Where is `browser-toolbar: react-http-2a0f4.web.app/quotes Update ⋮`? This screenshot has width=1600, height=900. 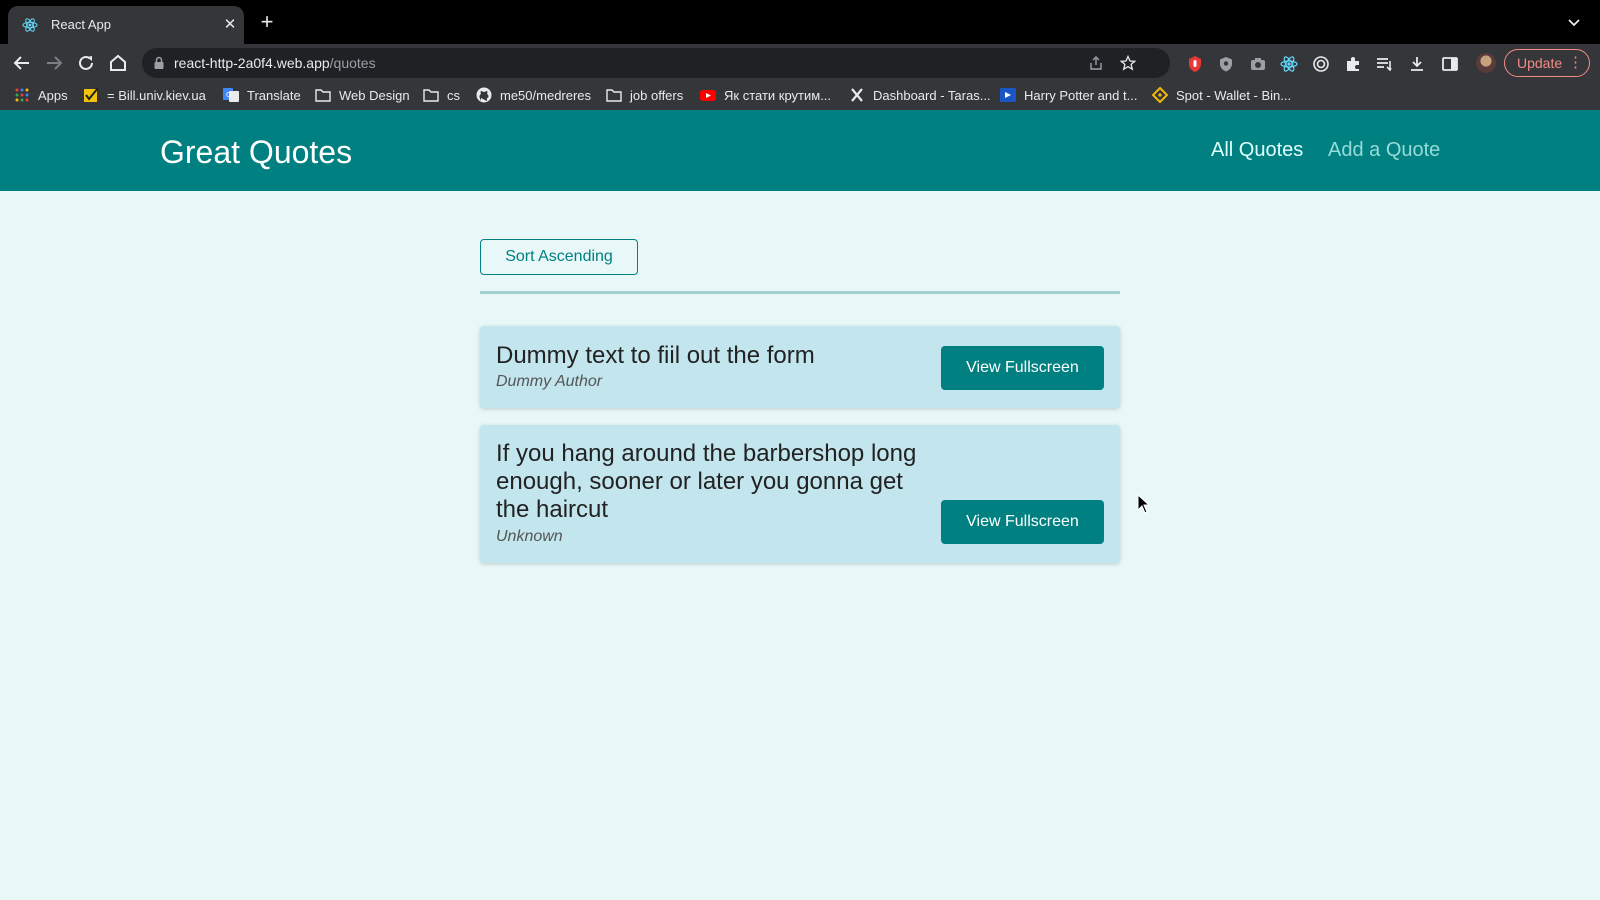
browser-toolbar: react-http-2a0f4.web.app/quotes Update ⋮ is located at coordinates (800, 63).